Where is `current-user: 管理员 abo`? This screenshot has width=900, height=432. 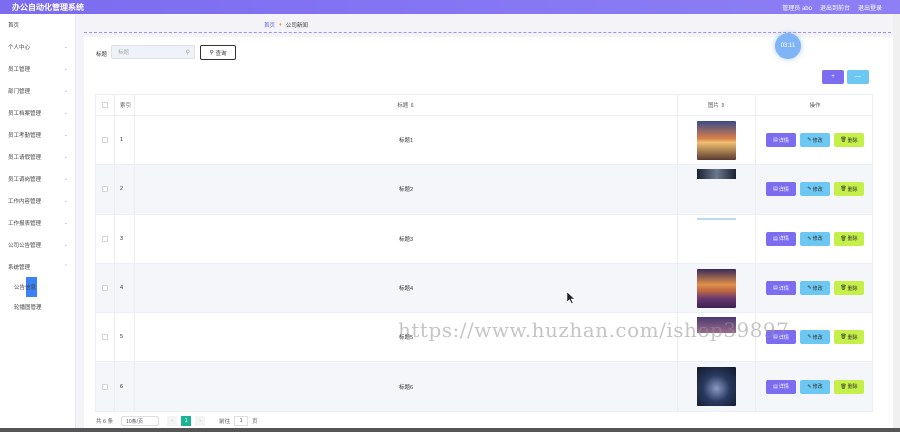
current-user: 管理员 abo is located at coordinates (797, 8).